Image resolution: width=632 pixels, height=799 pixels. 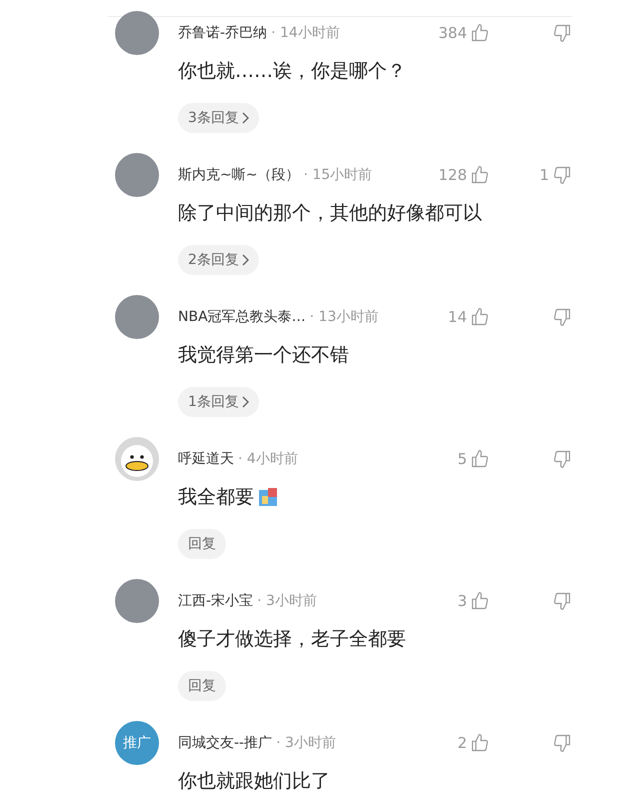 I want to click on user-name: 乔鲁诺-乔巴纳, so click(x=223, y=33).